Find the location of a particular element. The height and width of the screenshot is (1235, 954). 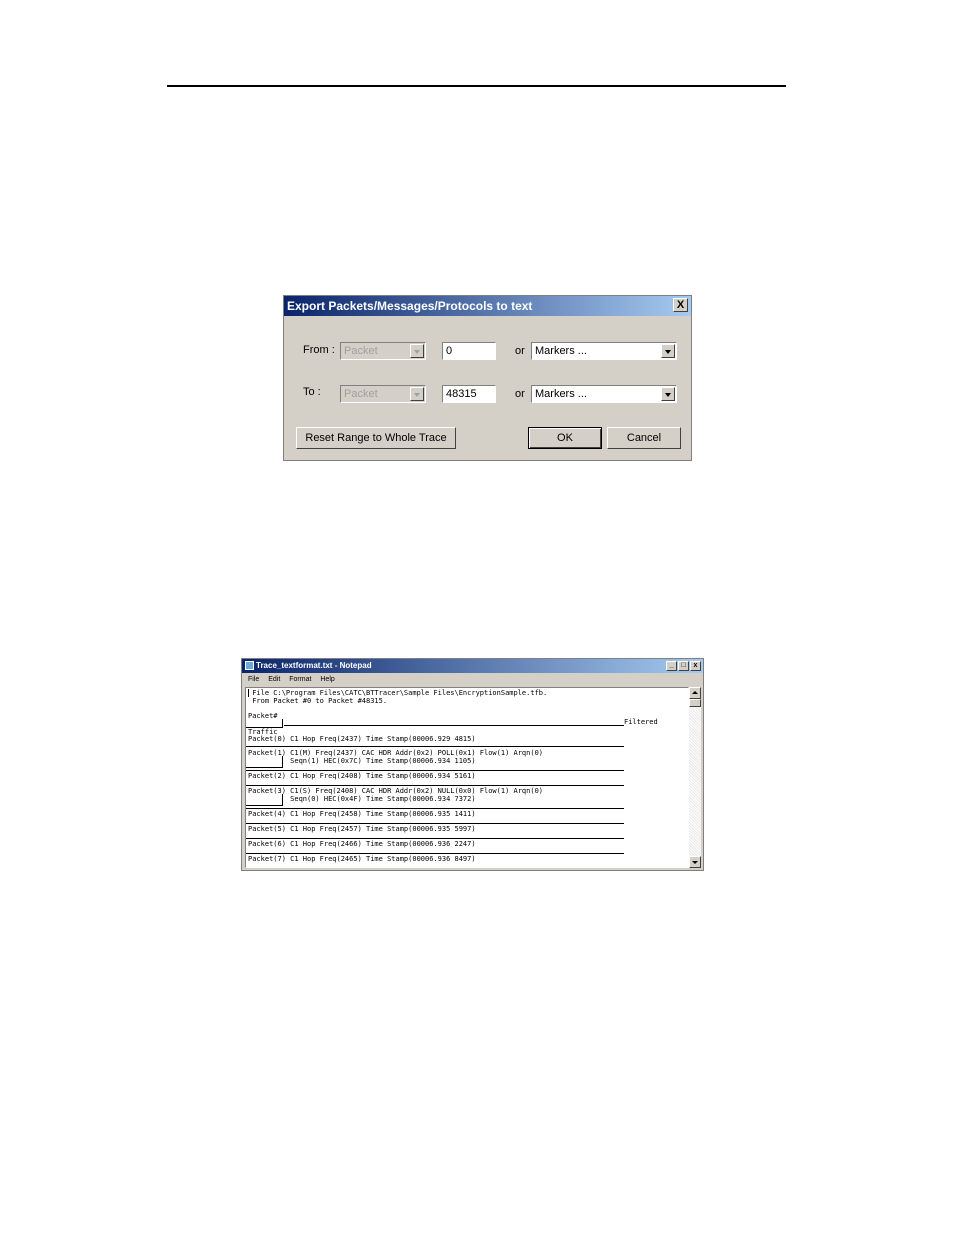

text-line: Filtered is located at coordinates (641, 722).